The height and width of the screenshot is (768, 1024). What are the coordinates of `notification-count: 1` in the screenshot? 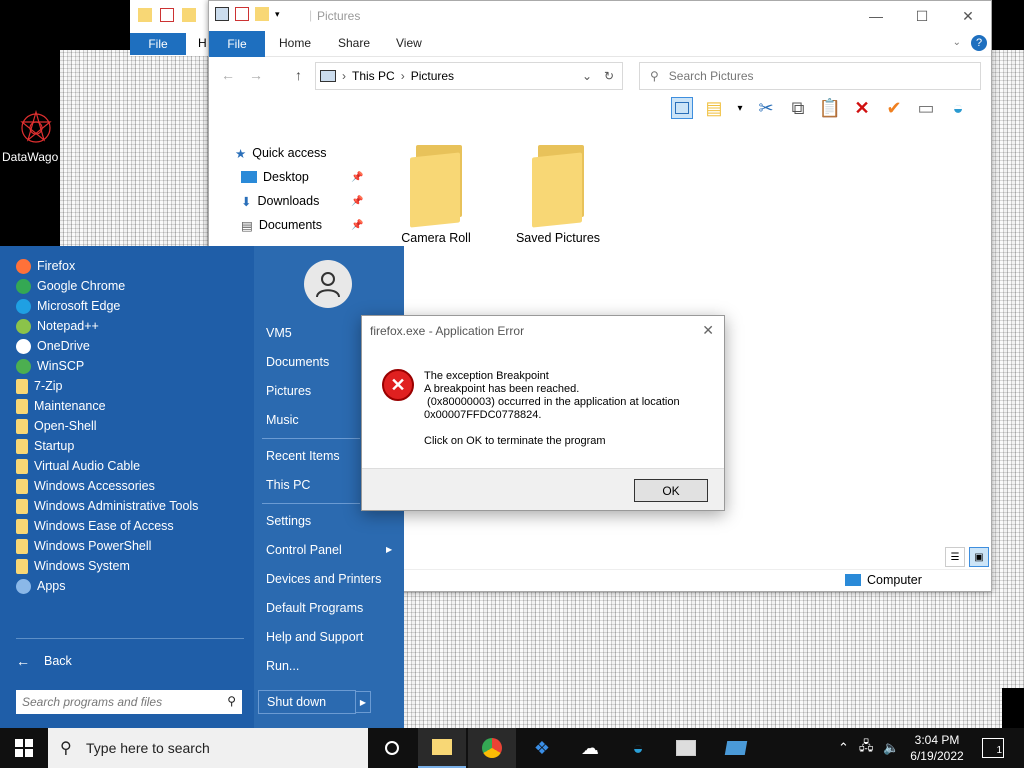 It's located at (999, 750).